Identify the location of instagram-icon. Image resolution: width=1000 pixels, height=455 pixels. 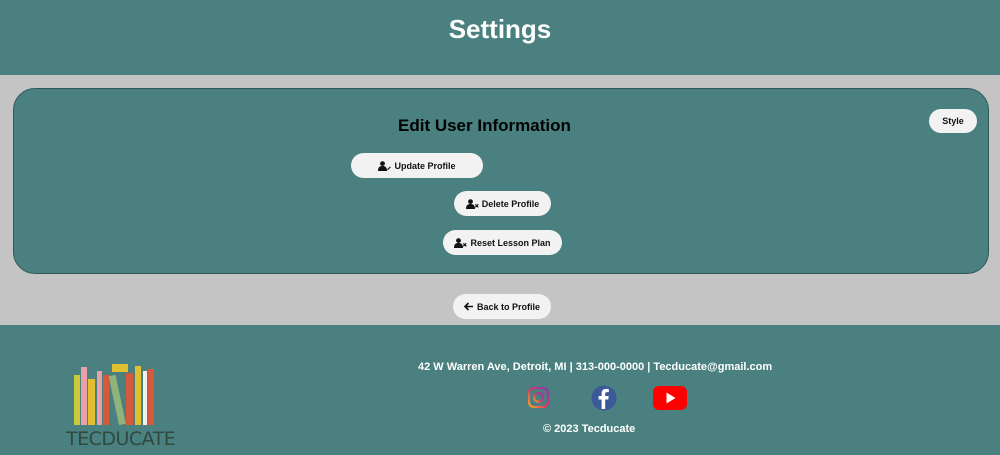
(538, 397).